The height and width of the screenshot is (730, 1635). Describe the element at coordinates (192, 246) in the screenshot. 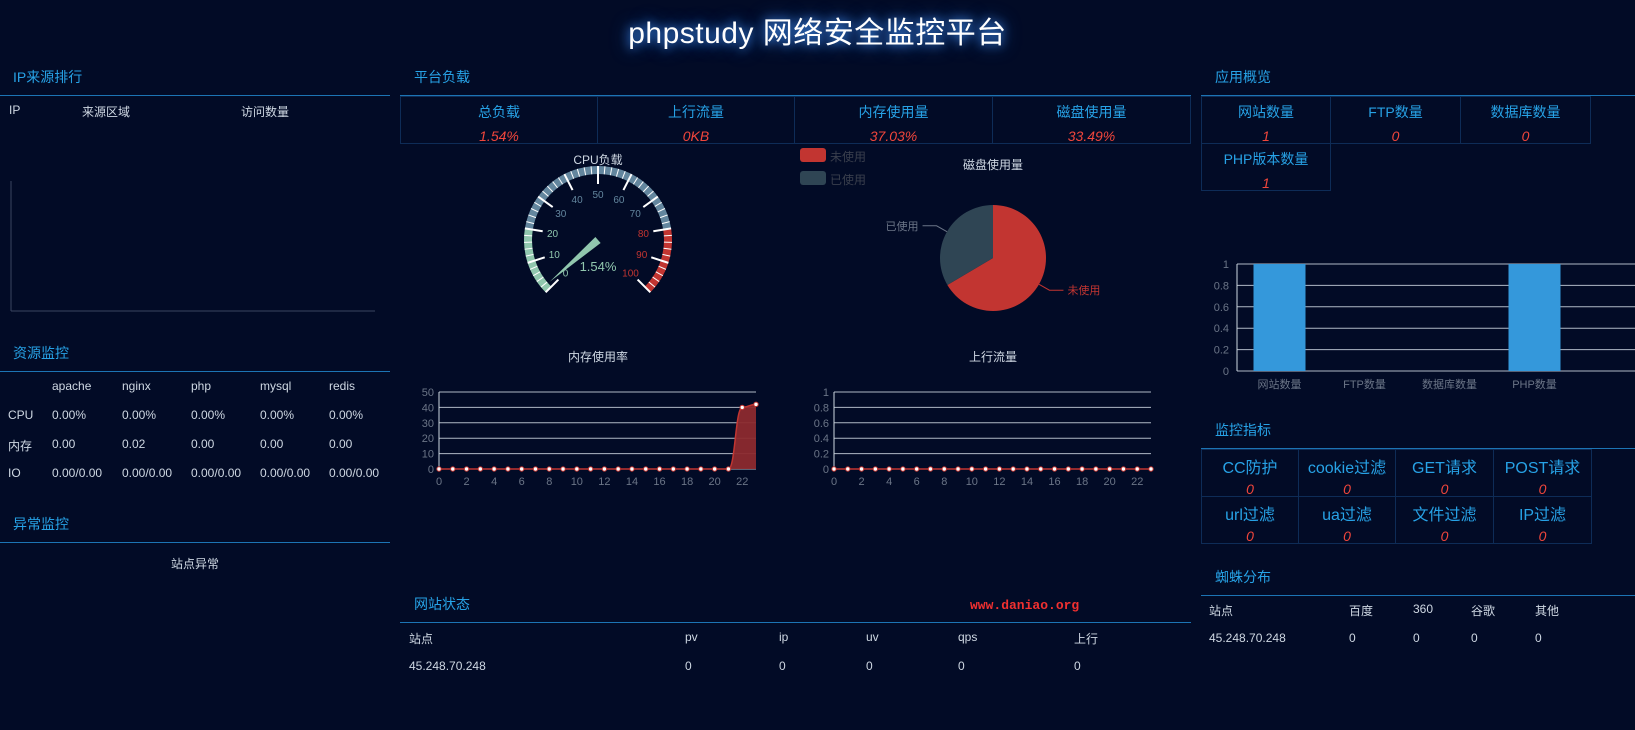

I see `ip-rank-empty-chart` at that location.